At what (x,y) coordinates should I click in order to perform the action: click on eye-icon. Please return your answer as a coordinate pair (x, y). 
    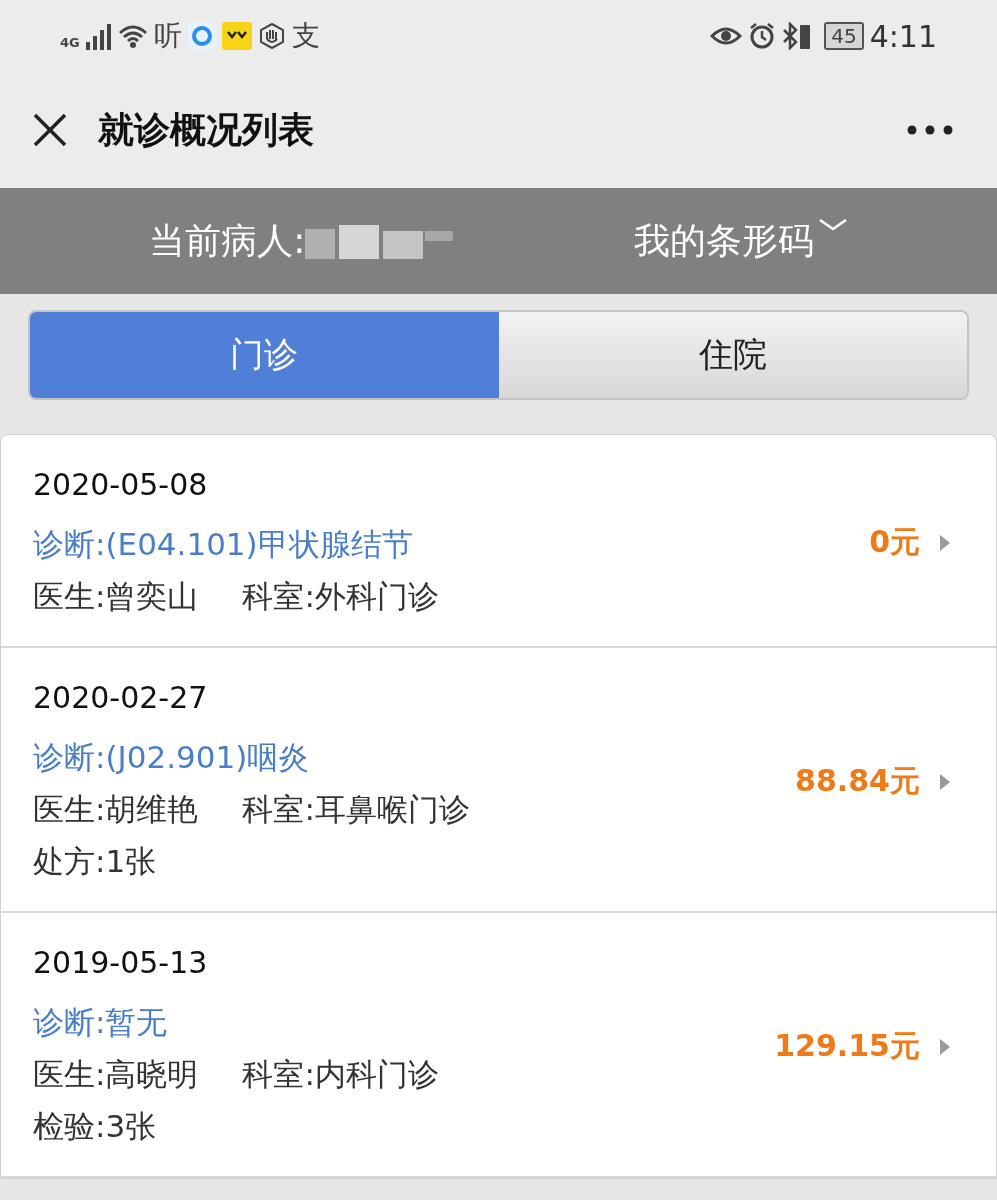
    Looking at the image, I should click on (726, 36).